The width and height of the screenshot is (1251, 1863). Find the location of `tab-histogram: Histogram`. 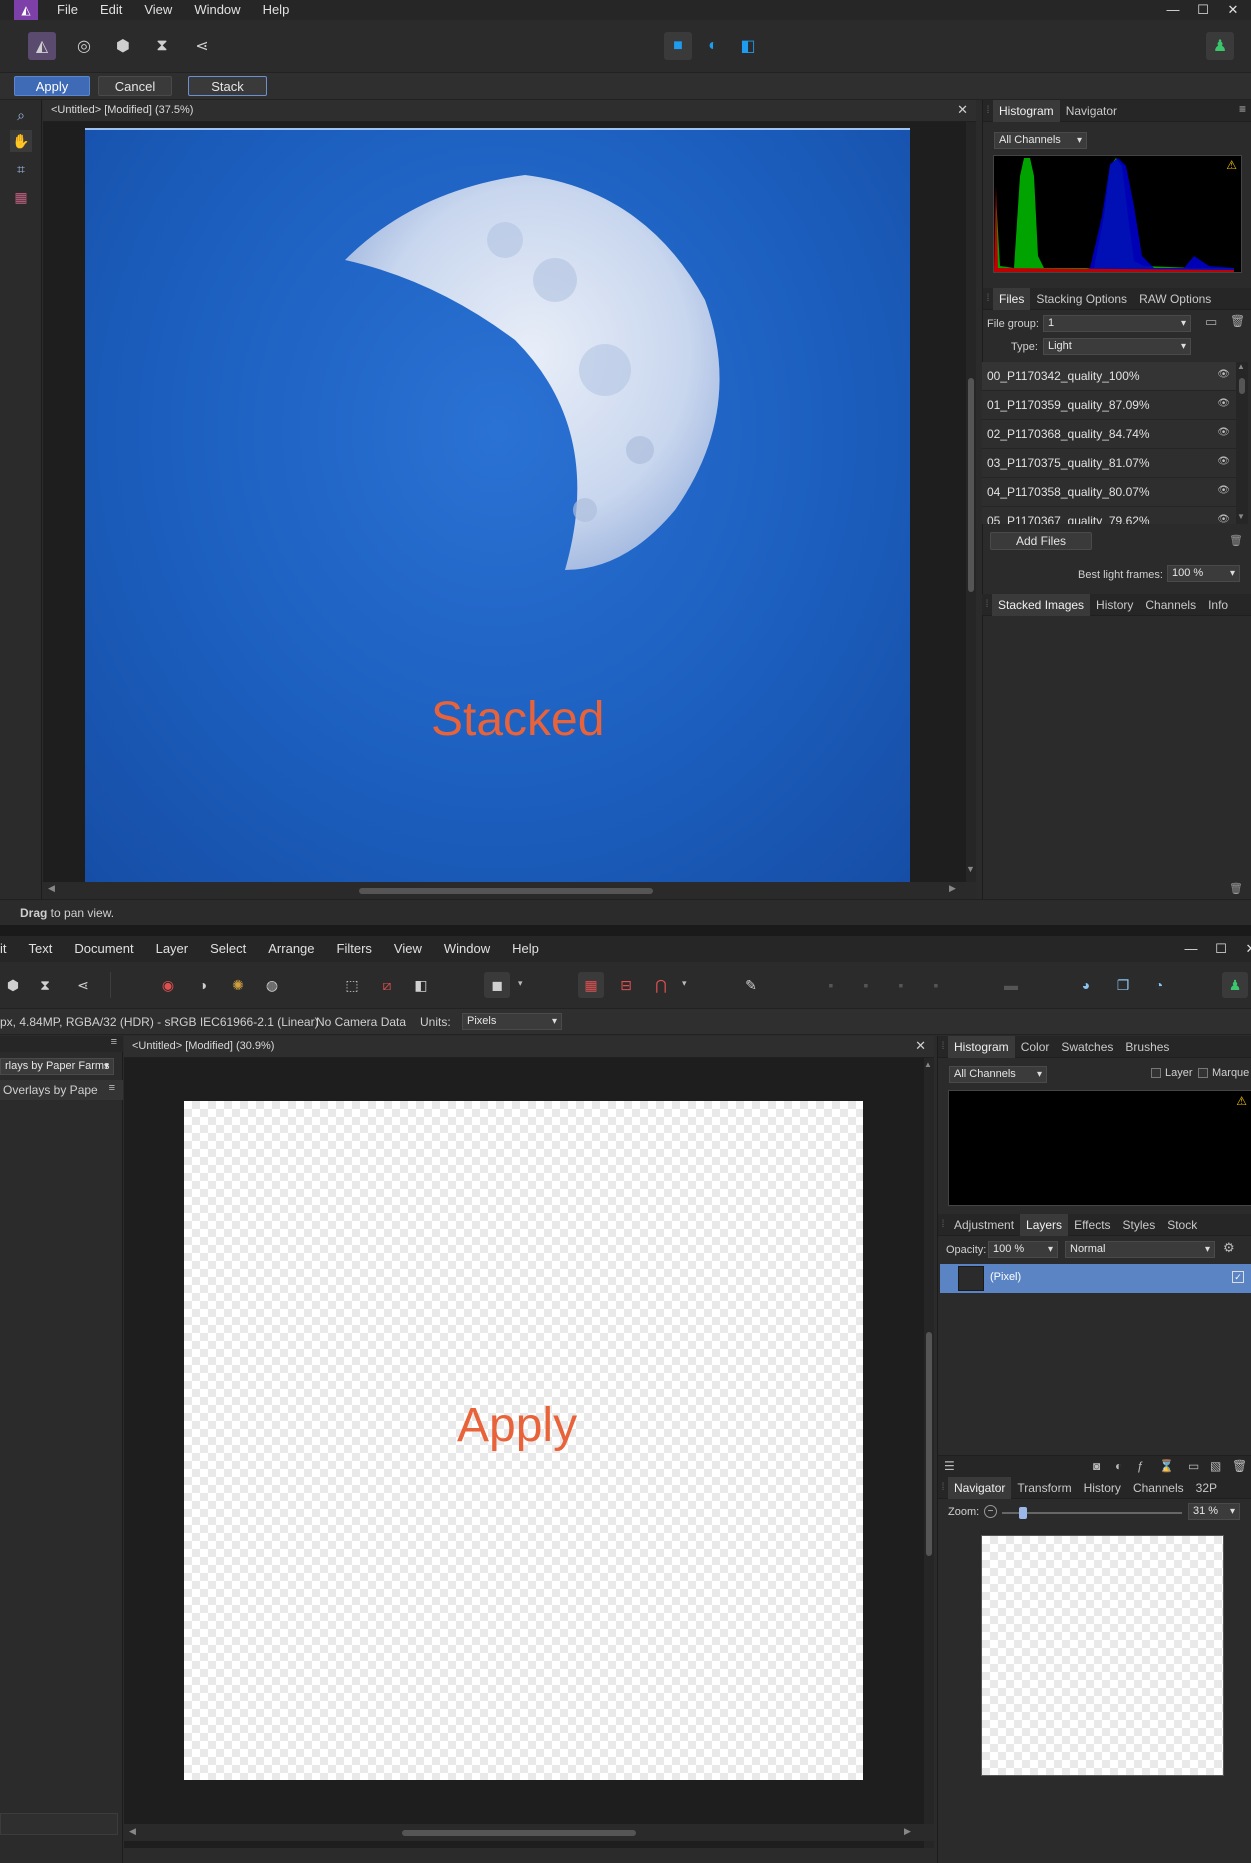

tab-histogram: Histogram is located at coordinates (1026, 110).